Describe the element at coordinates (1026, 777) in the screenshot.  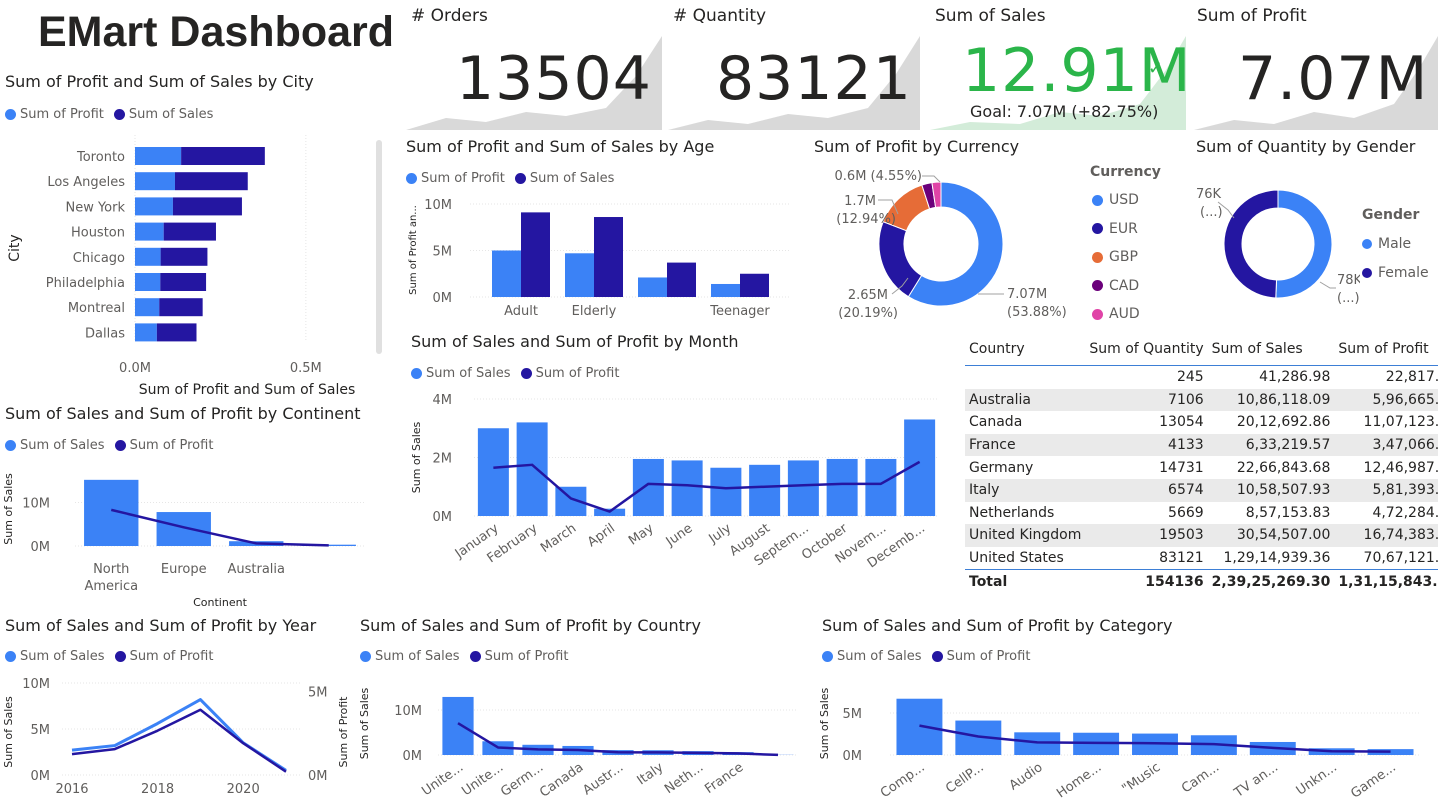
I see `x-tick-label: Audio` at that location.